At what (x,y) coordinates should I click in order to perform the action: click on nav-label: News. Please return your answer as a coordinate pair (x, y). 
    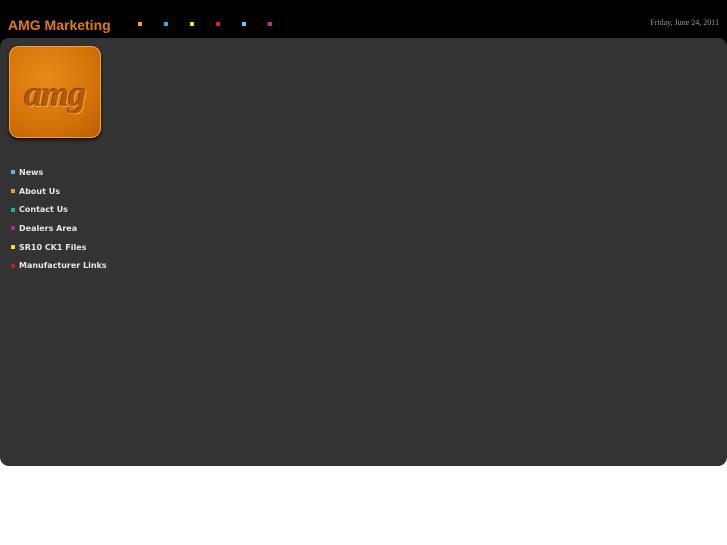
    Looking at the image, I should click on (31, 172).